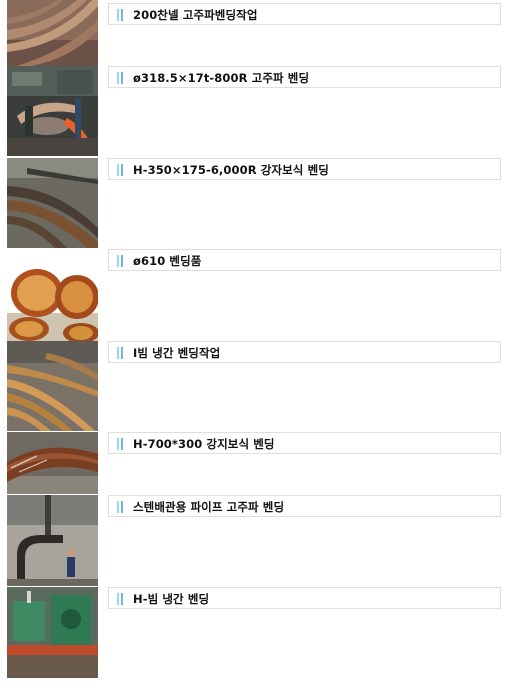  What do you see at coordinates (221, 78) in the screenshot?
I see `item-title: ø318.5×17t-800R 고주파 벤딩` at bounding box center [221, 78].